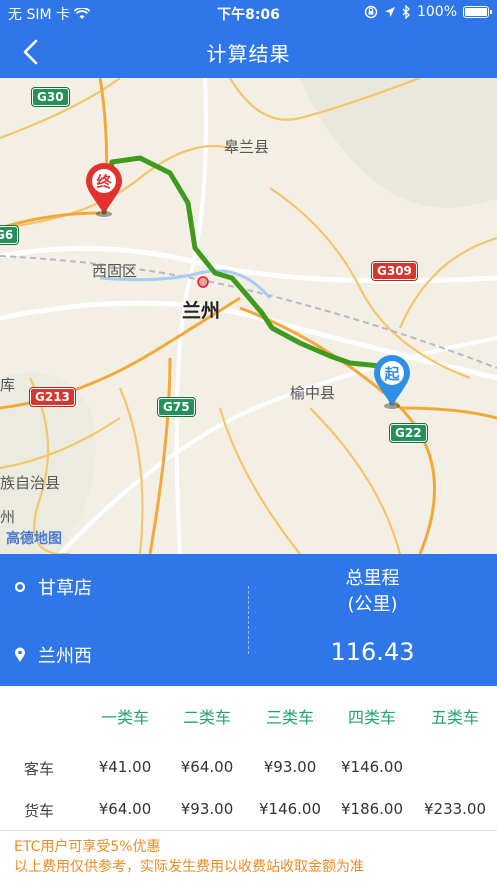 The image size is (497, 883). What do you see at coordinates (189, 867) in the screenshot?
I see `disclaimer-note: 以上费用仅供参考，实际发生费用以收费站收取金额为准` at bounding box center [189, 867].